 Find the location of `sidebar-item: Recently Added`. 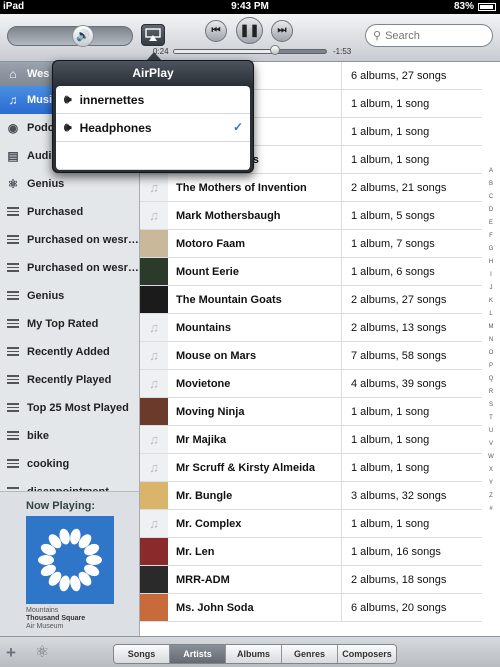

sidebar-item: Recently Added is located at coordinates (69, 352).